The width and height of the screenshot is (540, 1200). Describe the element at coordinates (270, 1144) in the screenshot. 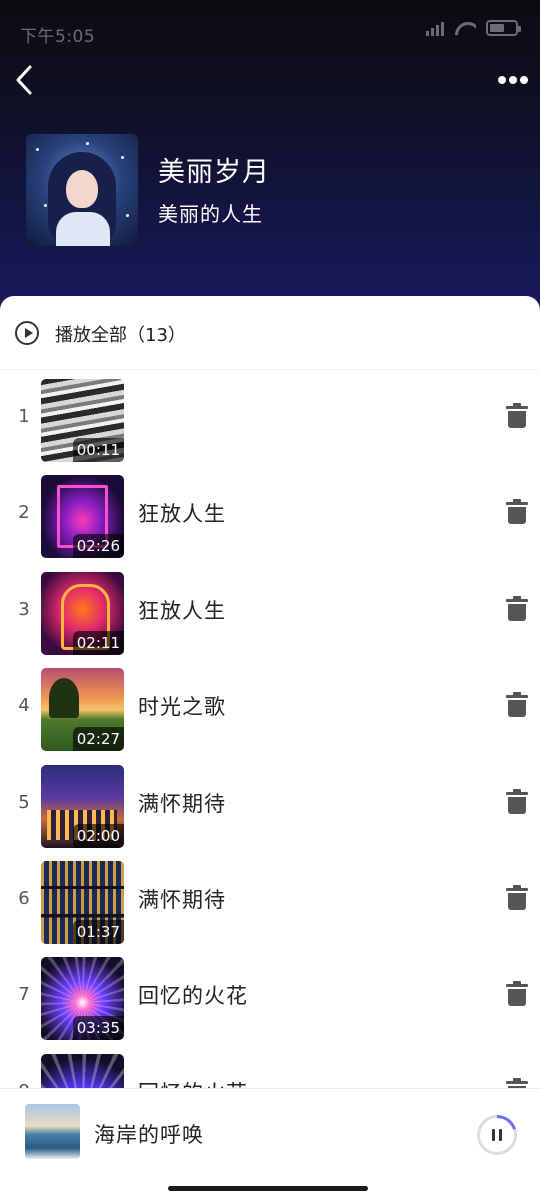

I see `mini-player: 海岸的呼唤` at that location.